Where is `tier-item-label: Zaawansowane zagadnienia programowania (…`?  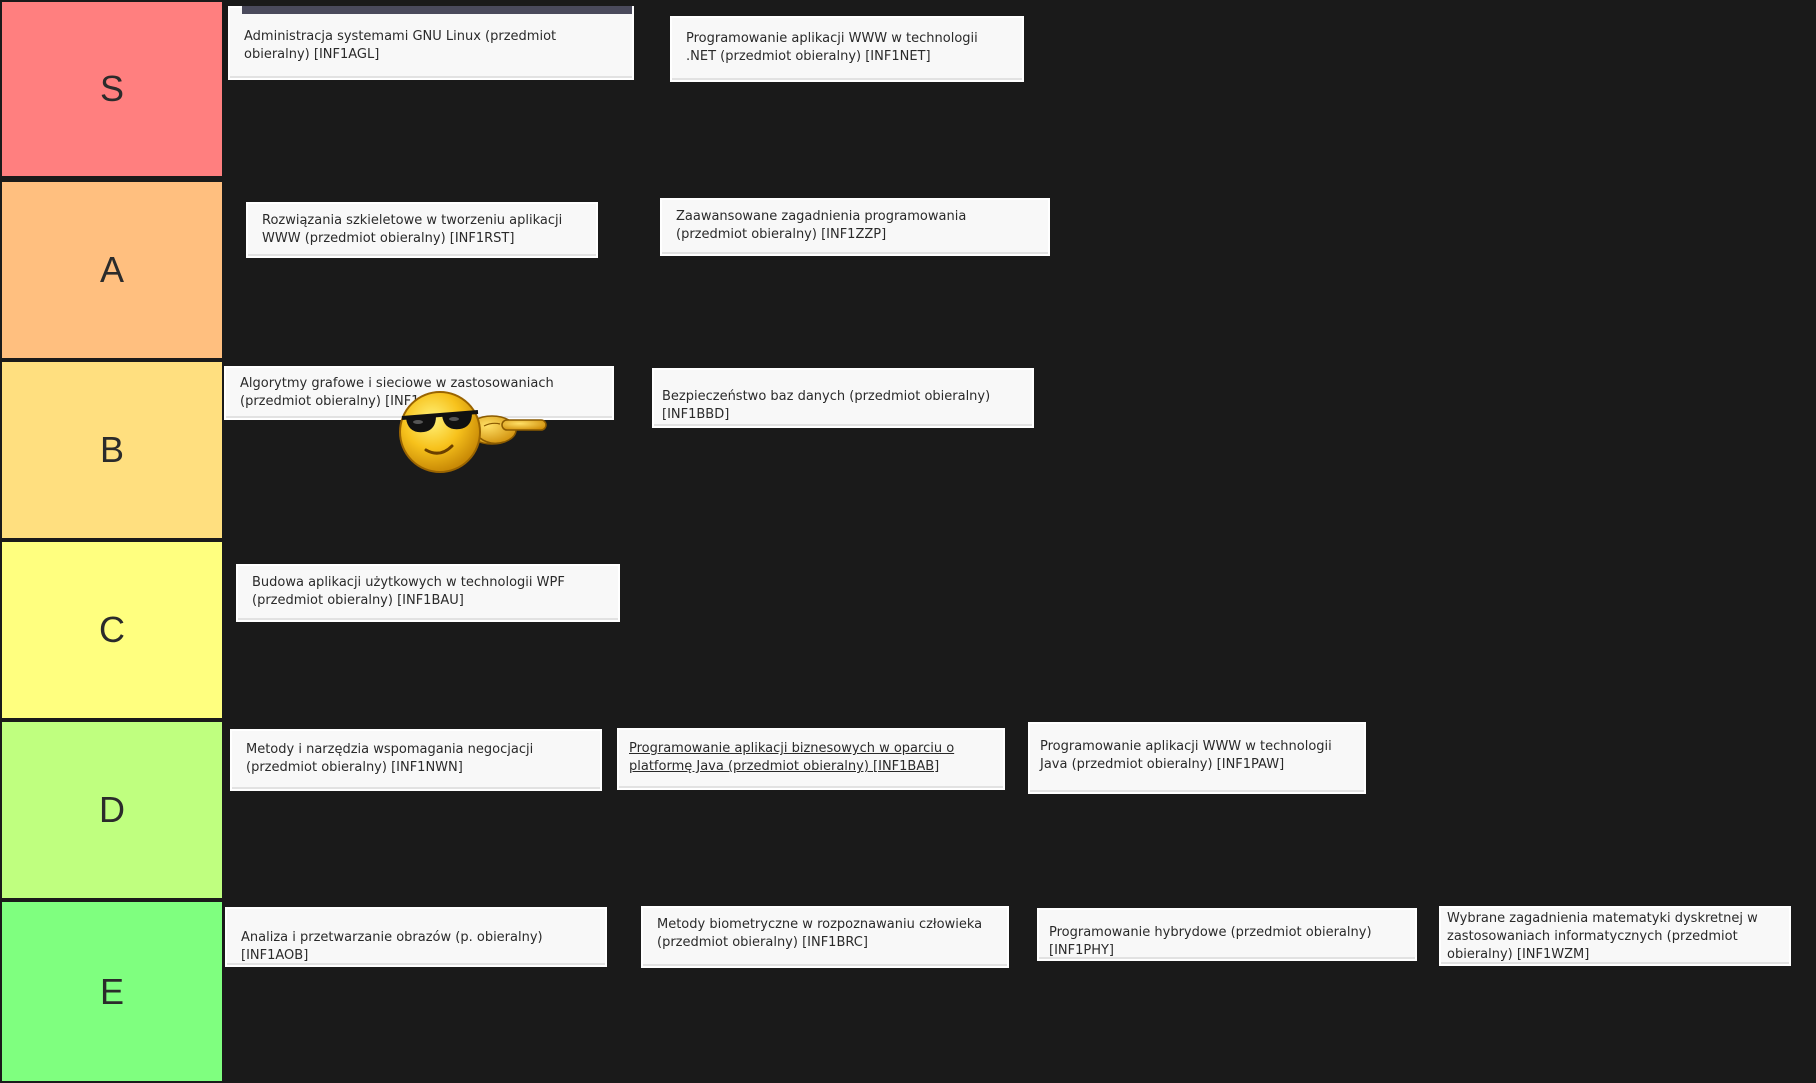
tier-item-label: Zaawansowane zagadnienia programowania (… is located at coordinates (821, 225).